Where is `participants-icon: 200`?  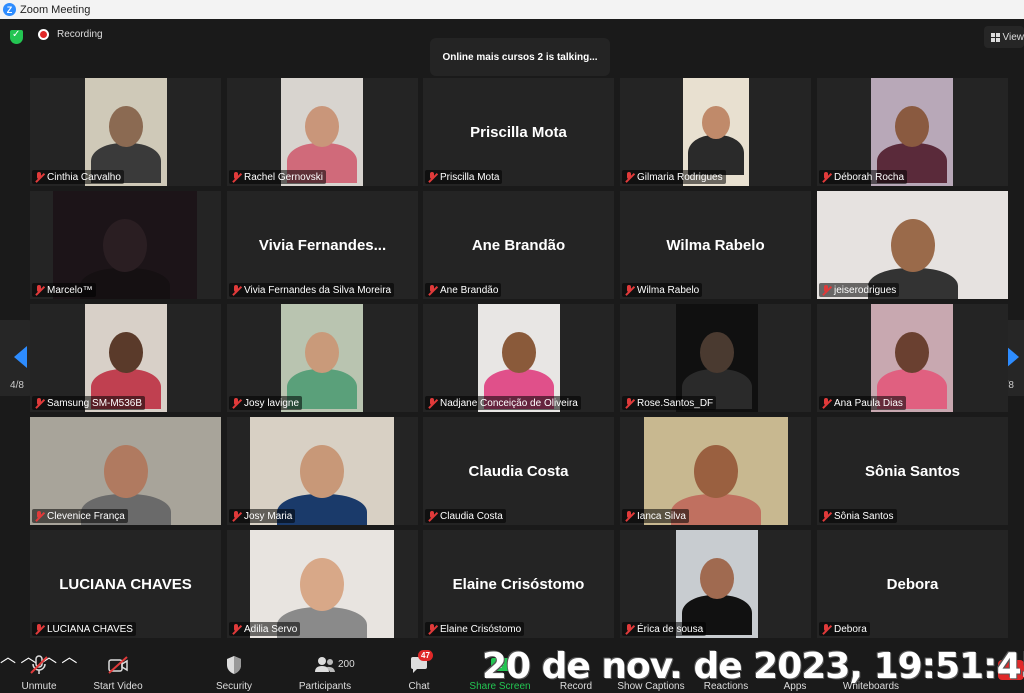 participants-icon: 200 is located at coordinates (334, 665).